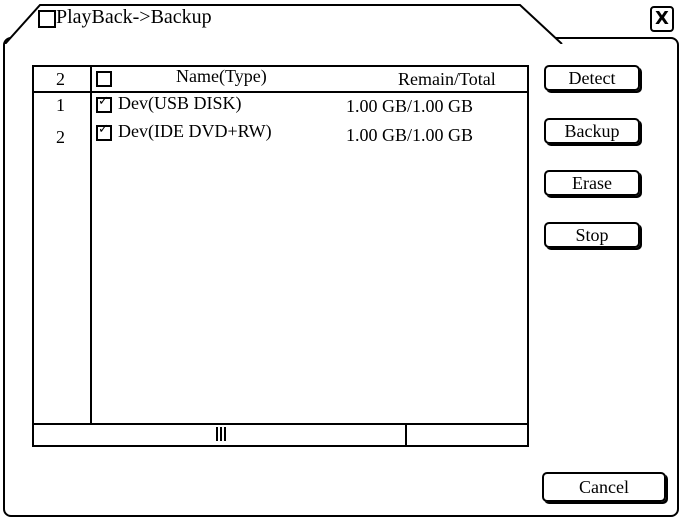 Image resolution: width=686 pixels, height=523 pixels. Describe the element at coordinates (104, 79) in the screenshot. I see `select-all-checkbox` at that location.